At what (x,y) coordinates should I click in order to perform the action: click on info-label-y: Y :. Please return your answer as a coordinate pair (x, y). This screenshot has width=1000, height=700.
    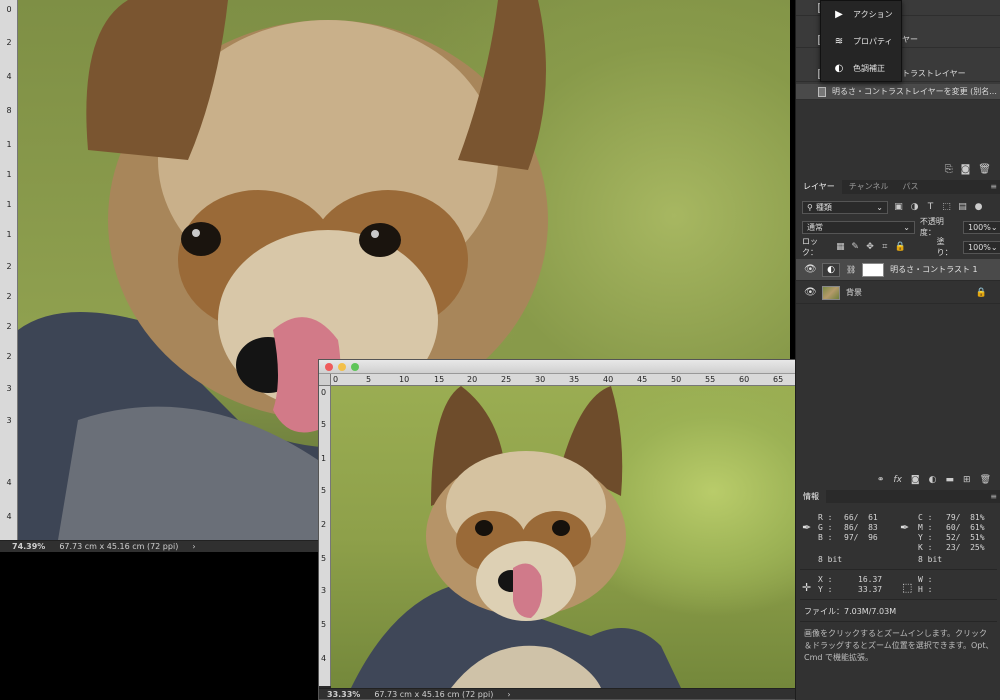
    Looking at the image, I should click on (925, 537).